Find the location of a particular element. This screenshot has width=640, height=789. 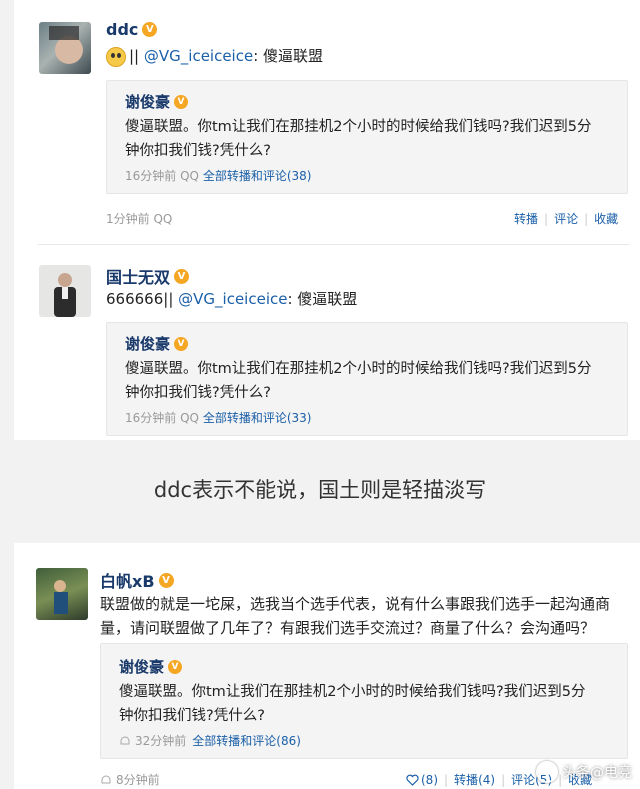

like-count: (8) is located at coordinates (429, 779).